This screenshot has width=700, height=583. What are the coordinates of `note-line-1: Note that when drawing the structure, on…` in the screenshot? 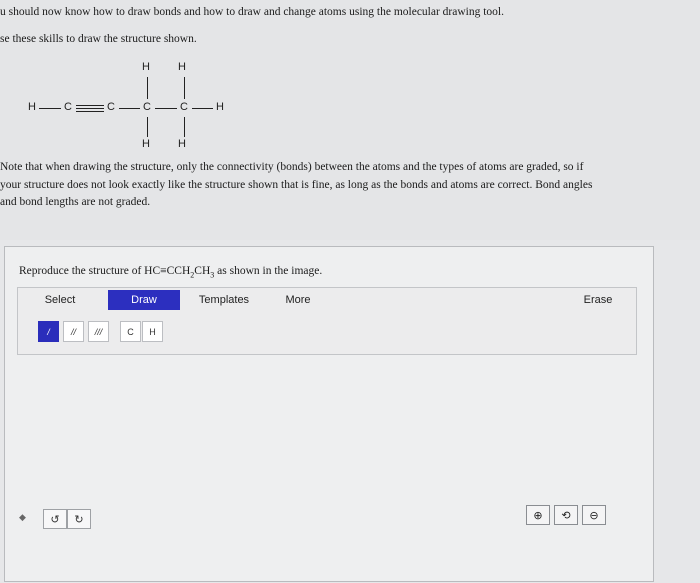 It's located at (292, 167).